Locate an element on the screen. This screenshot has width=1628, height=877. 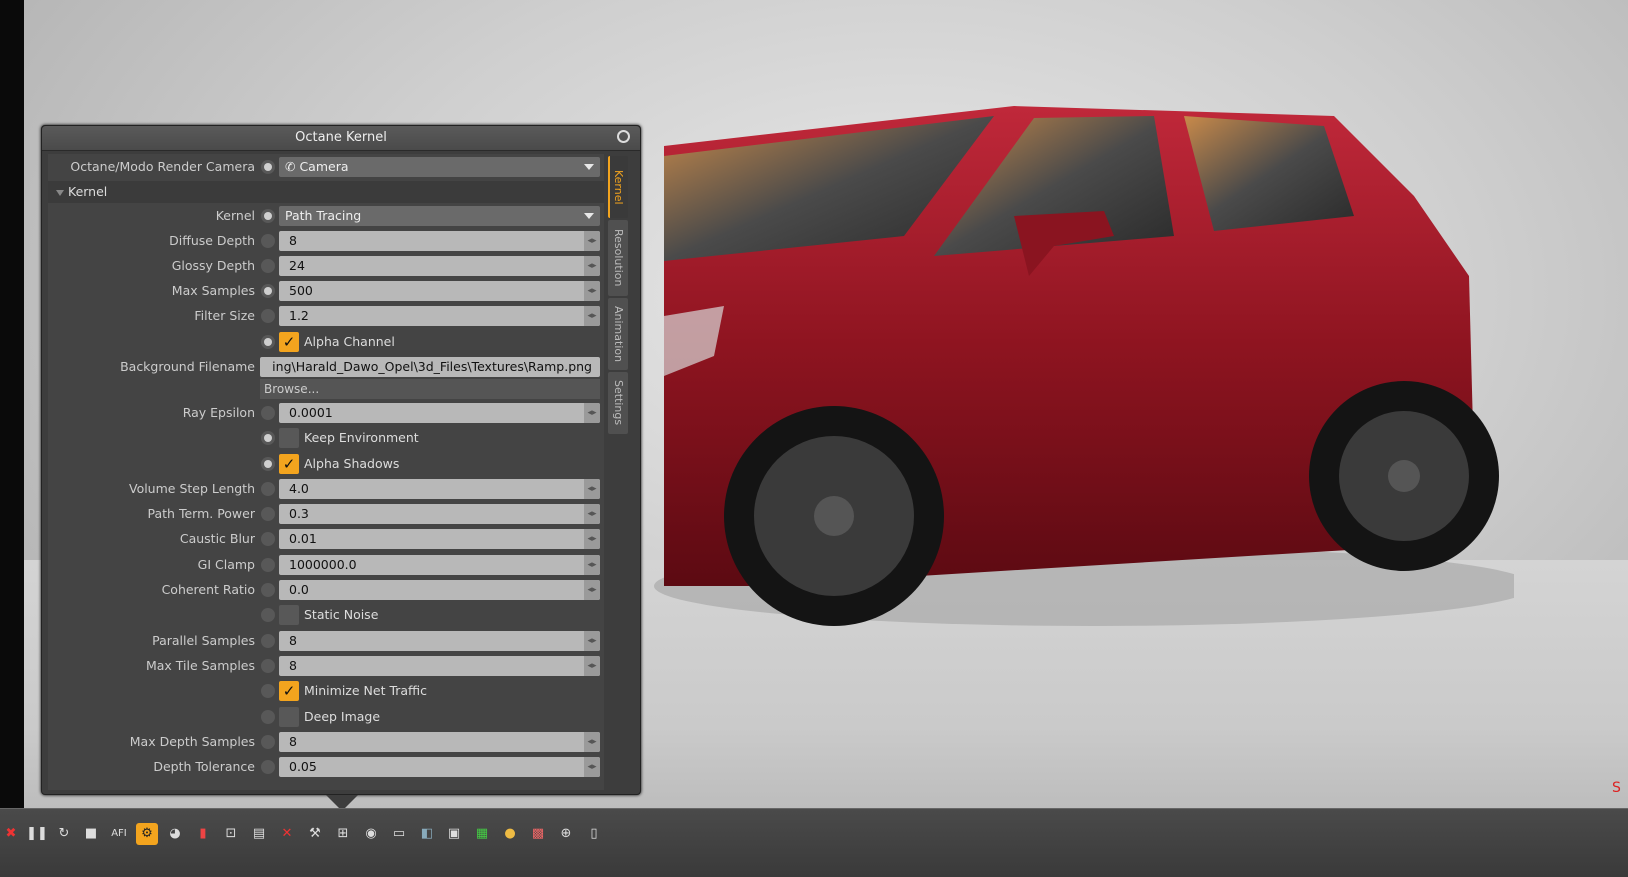
close-icon is located at coordinates (623, 136).